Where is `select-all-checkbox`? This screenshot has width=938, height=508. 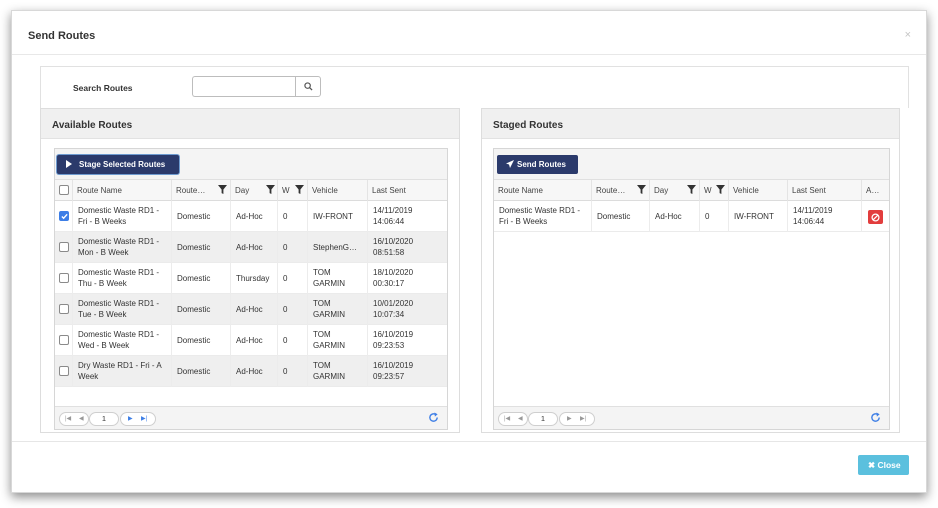
select-all-checkbox is located at coordinates (64, 190).